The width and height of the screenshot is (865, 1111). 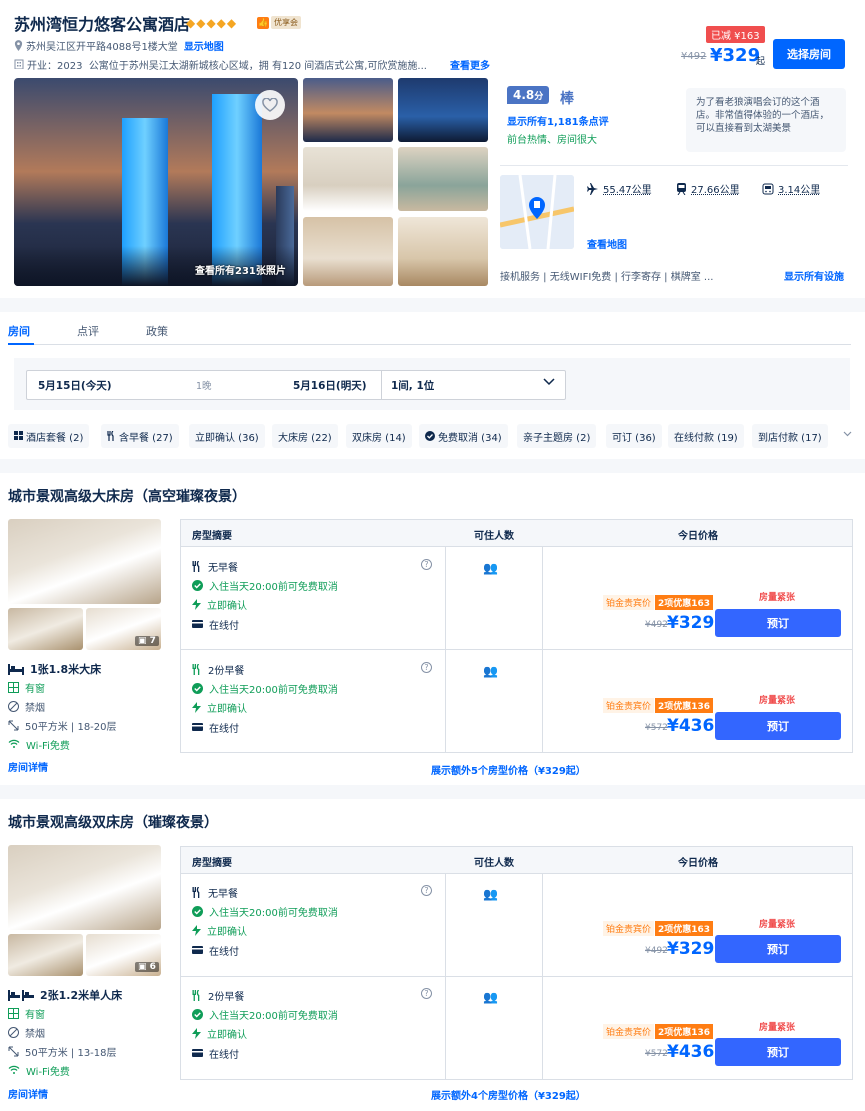 I want to click on all-reviews-link: 显示所有1,181条点评, so click(x=558, y=120).